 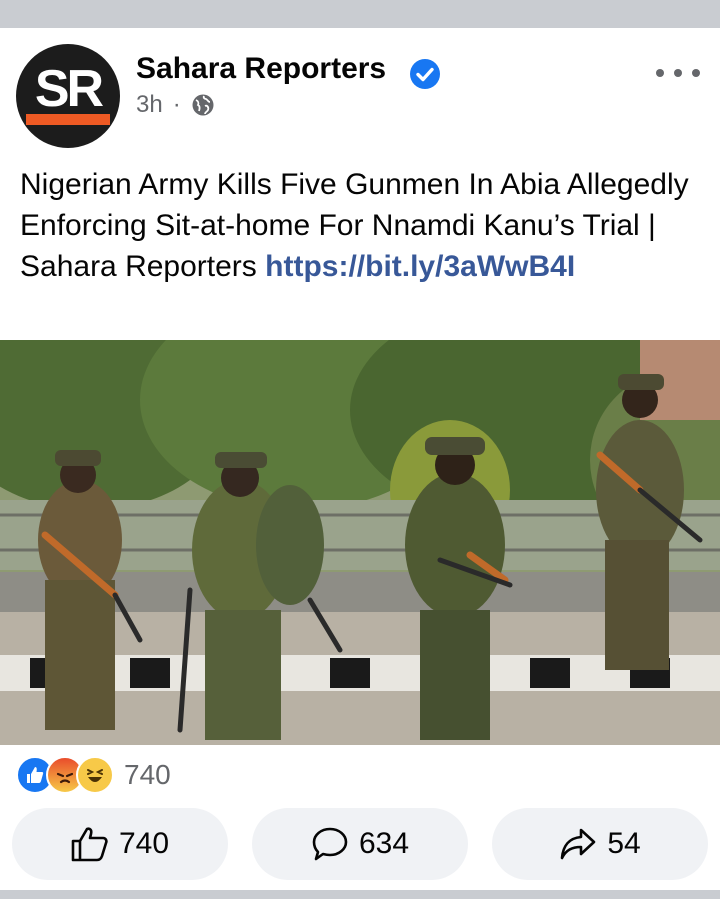 I want to click on post-meta: 3h ·, so click(x=175, y=105).